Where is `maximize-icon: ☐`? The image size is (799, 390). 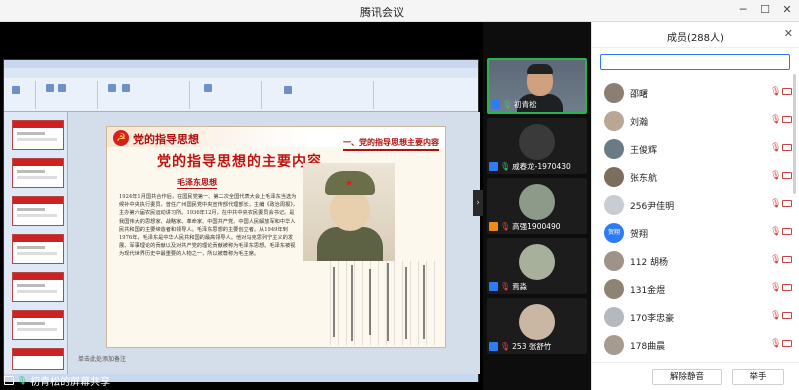 maximize-icon: ☐ is located at coordinates (765, 9).